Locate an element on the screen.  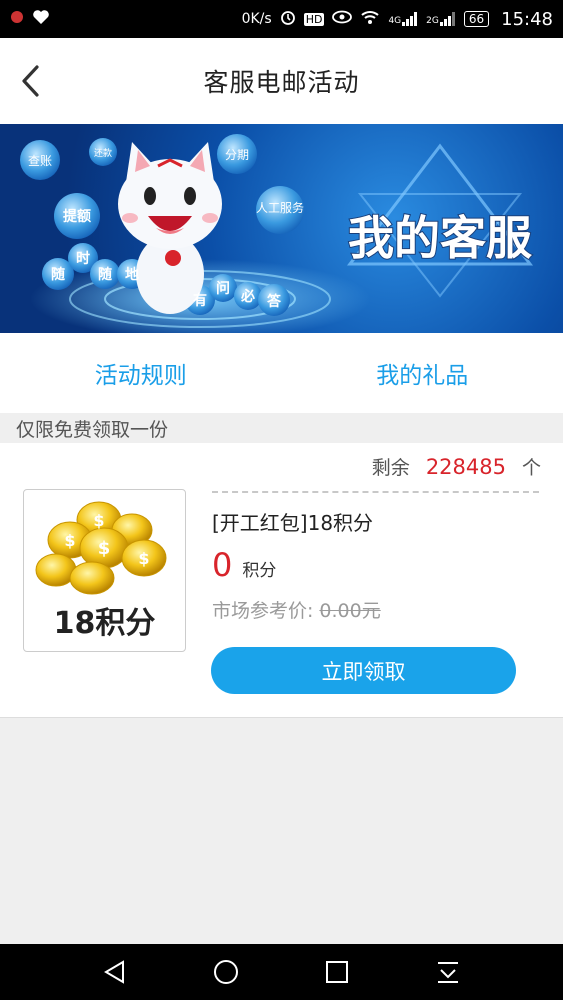
eye-icon is located at coordinates (342, 19).